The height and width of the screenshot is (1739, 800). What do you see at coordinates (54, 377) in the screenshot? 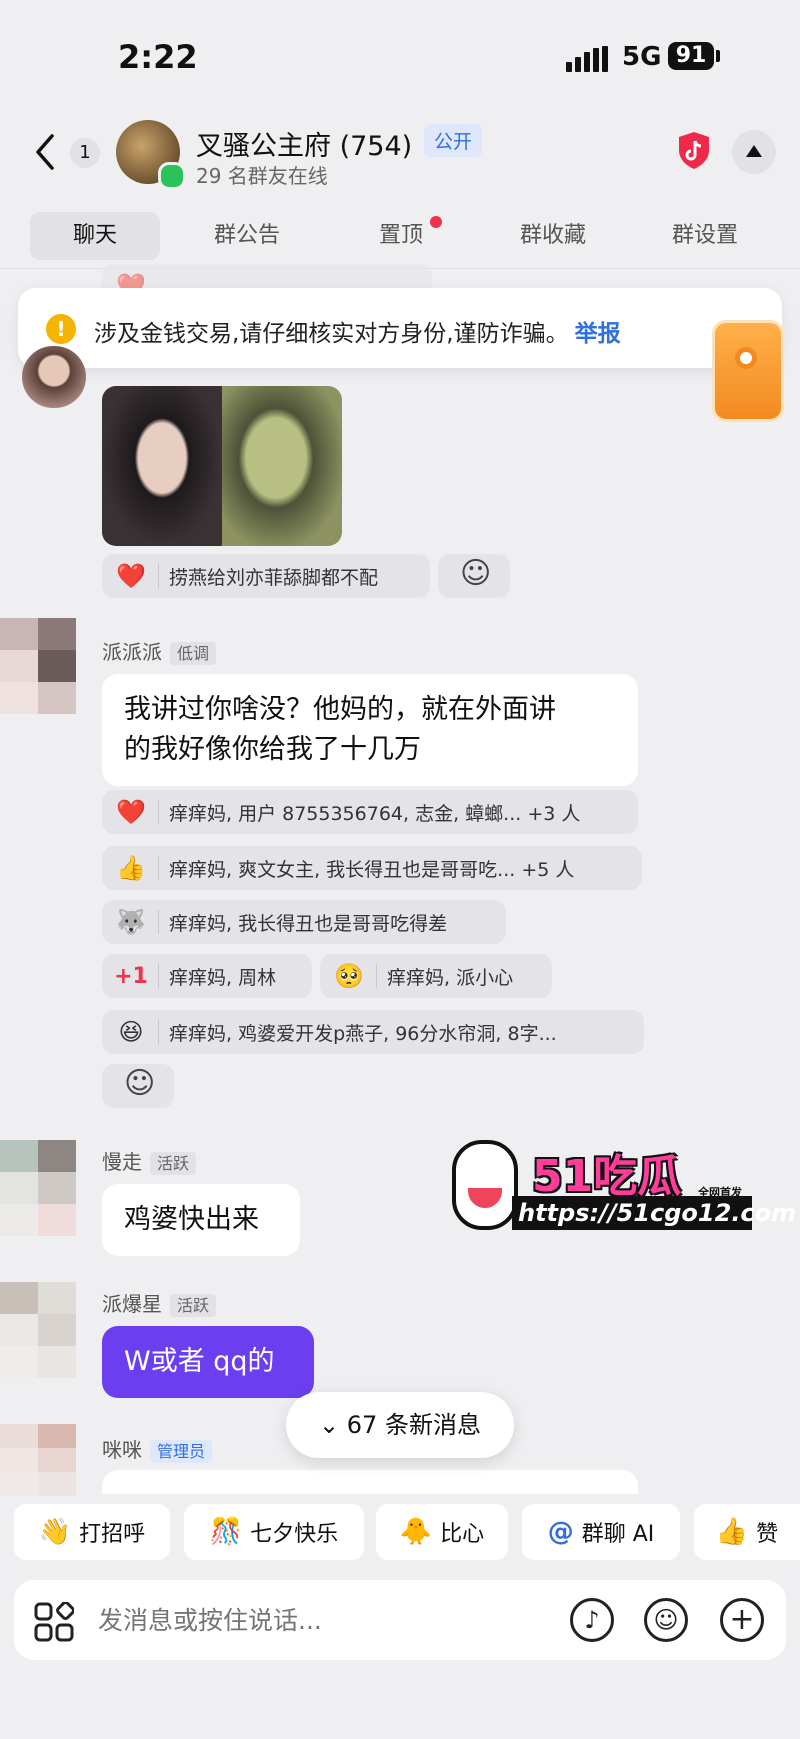
I see `sender-avatar` at bounding box center [54, 377].